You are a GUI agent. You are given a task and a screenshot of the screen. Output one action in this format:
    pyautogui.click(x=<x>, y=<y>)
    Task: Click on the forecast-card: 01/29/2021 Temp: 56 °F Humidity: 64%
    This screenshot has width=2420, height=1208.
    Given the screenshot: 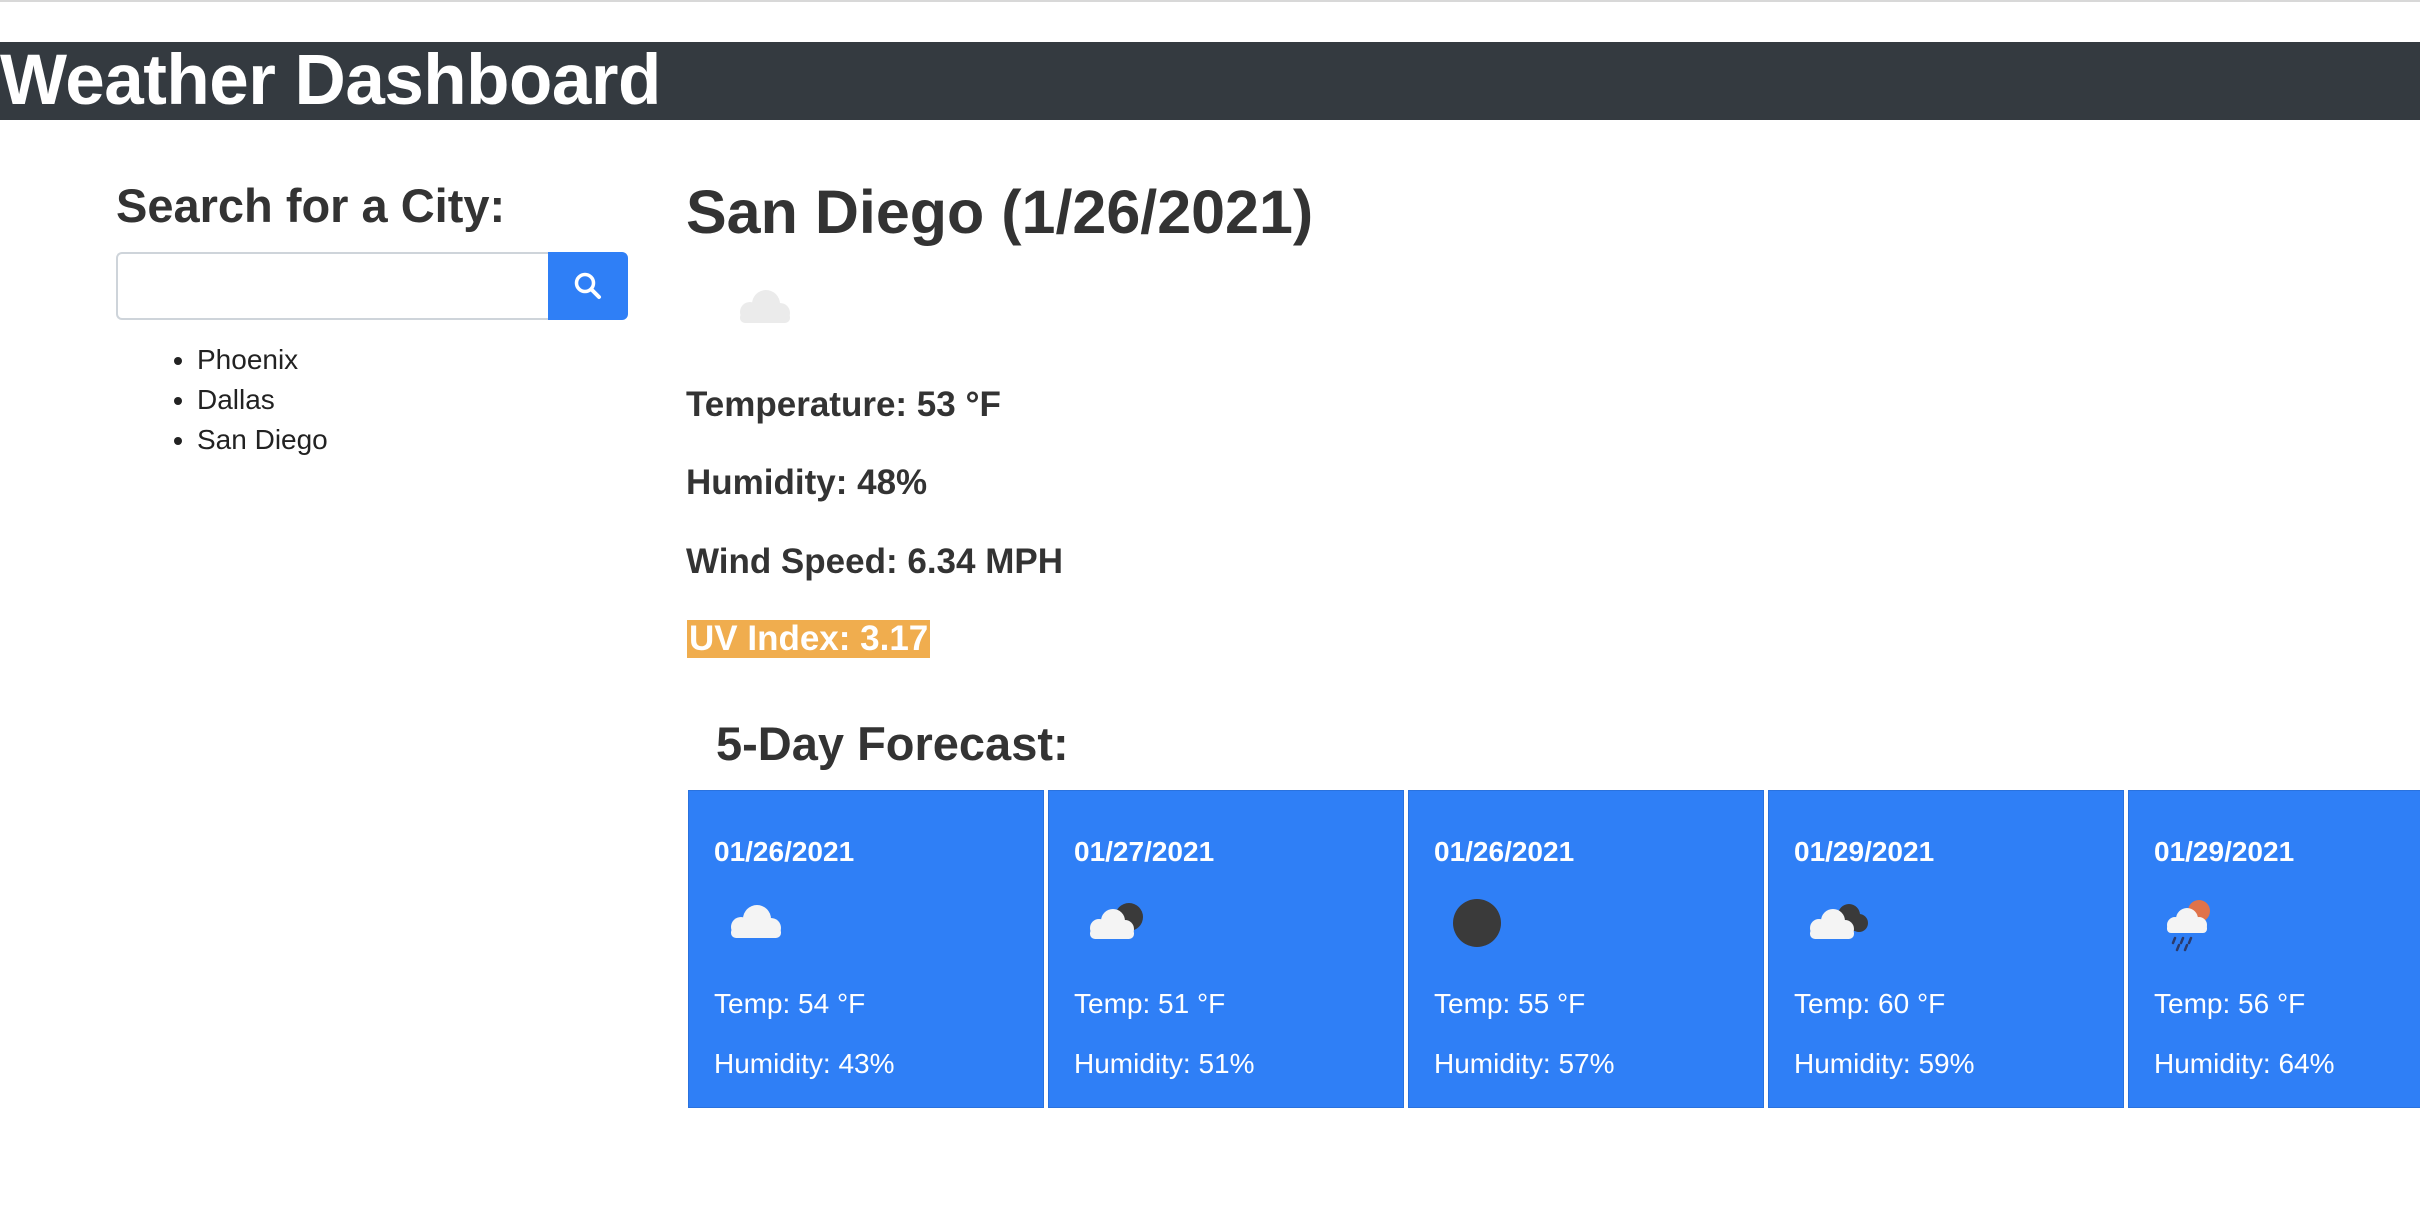 What is the action you would take?
    pyautogui.click(x=2274, y=949)
    